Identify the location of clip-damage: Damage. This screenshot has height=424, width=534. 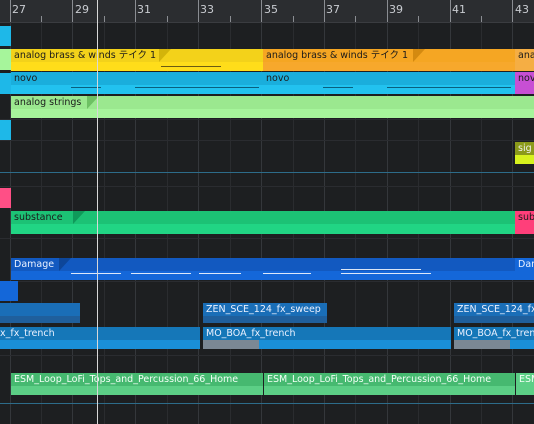
(263, 269).